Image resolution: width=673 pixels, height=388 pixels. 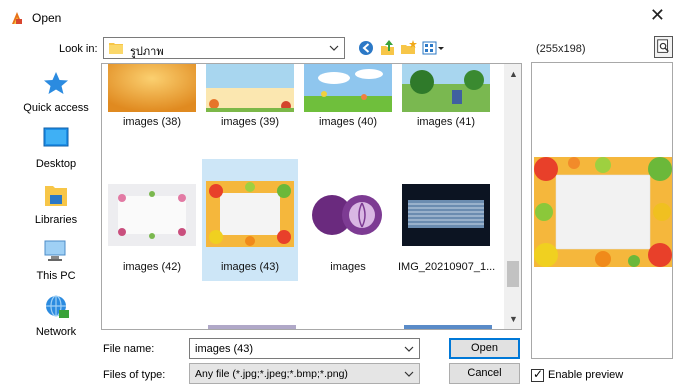 What do you see at coordinates (152, 122) in the screenshot?
I see `file-name: images (38)` at bounding box center [152, 122].